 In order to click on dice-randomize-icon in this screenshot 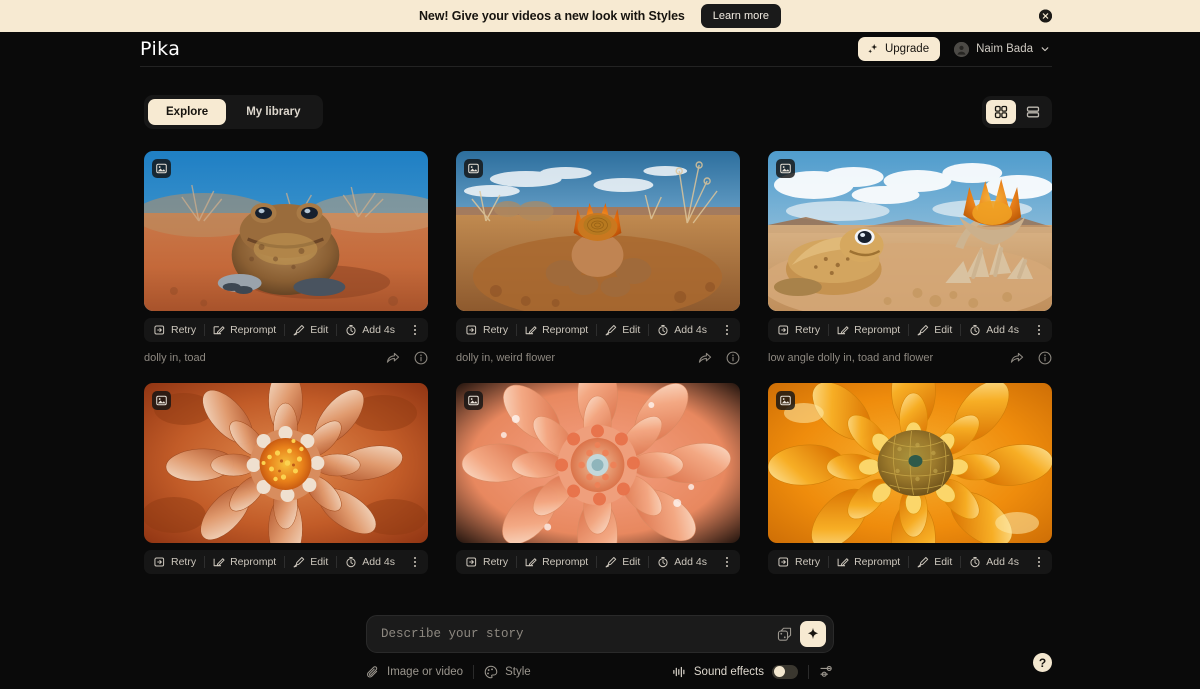, I will do `click(784, 634)`.